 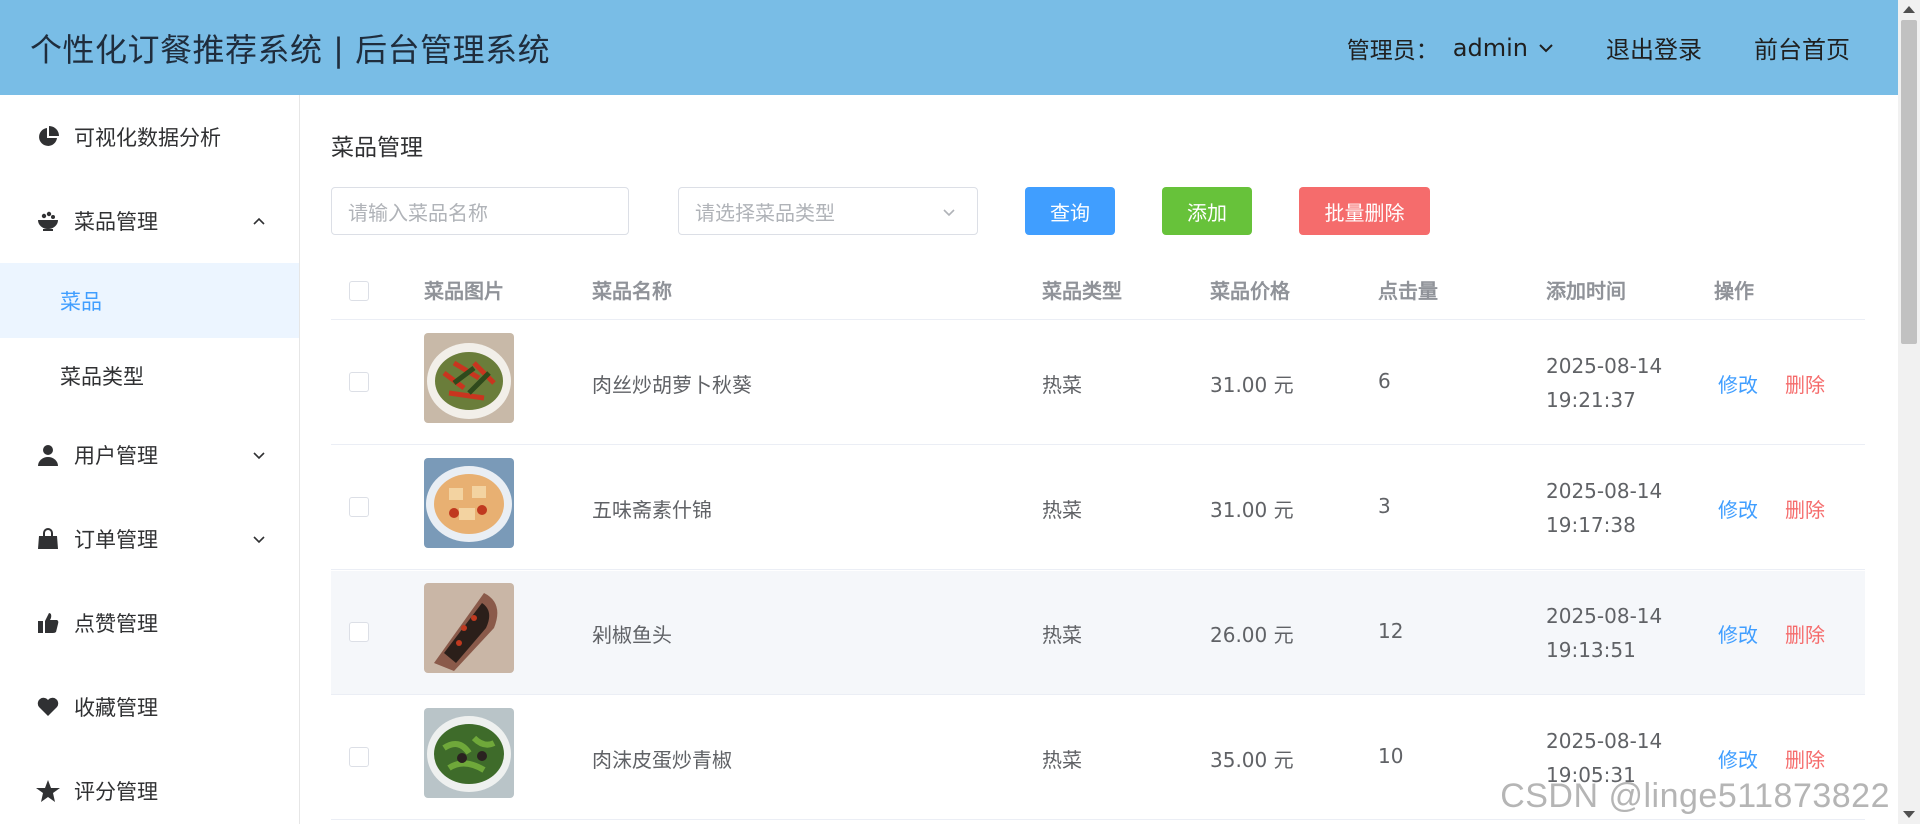 I want to click on dish-type-select: 请选择菜品类型, so click(x=828, y=211).